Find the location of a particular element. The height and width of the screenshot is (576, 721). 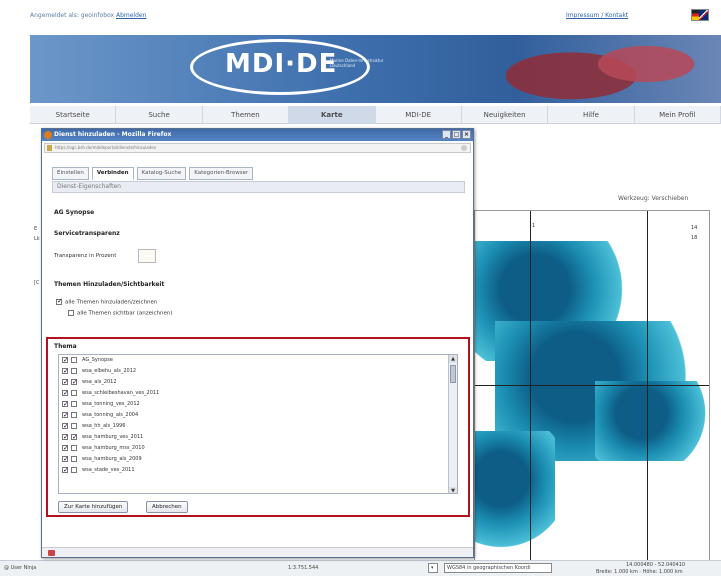

load-all-label: alle Themen hinzuladen/zeichnen is located at coordinates (111, 302).